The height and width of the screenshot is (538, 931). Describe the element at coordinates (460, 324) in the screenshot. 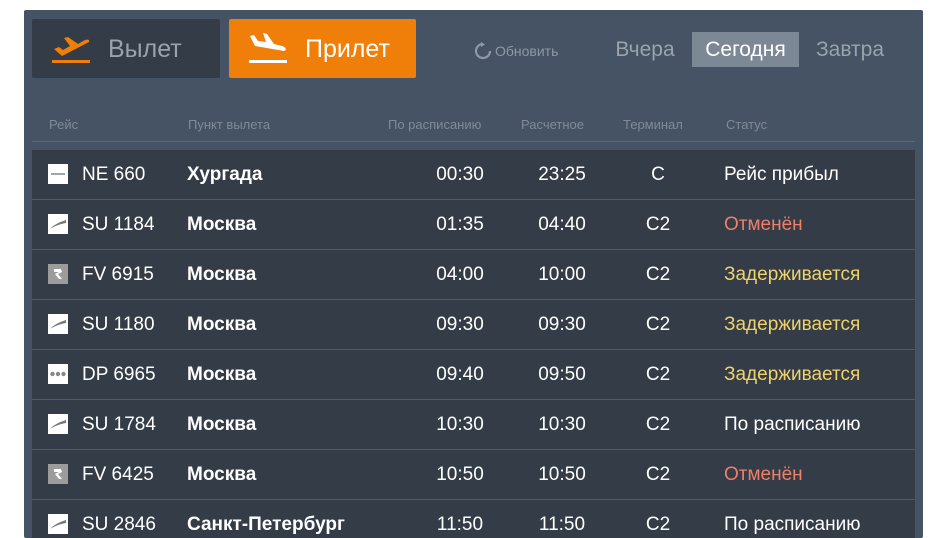

I see `scheduled-time: 09:30` at that location.